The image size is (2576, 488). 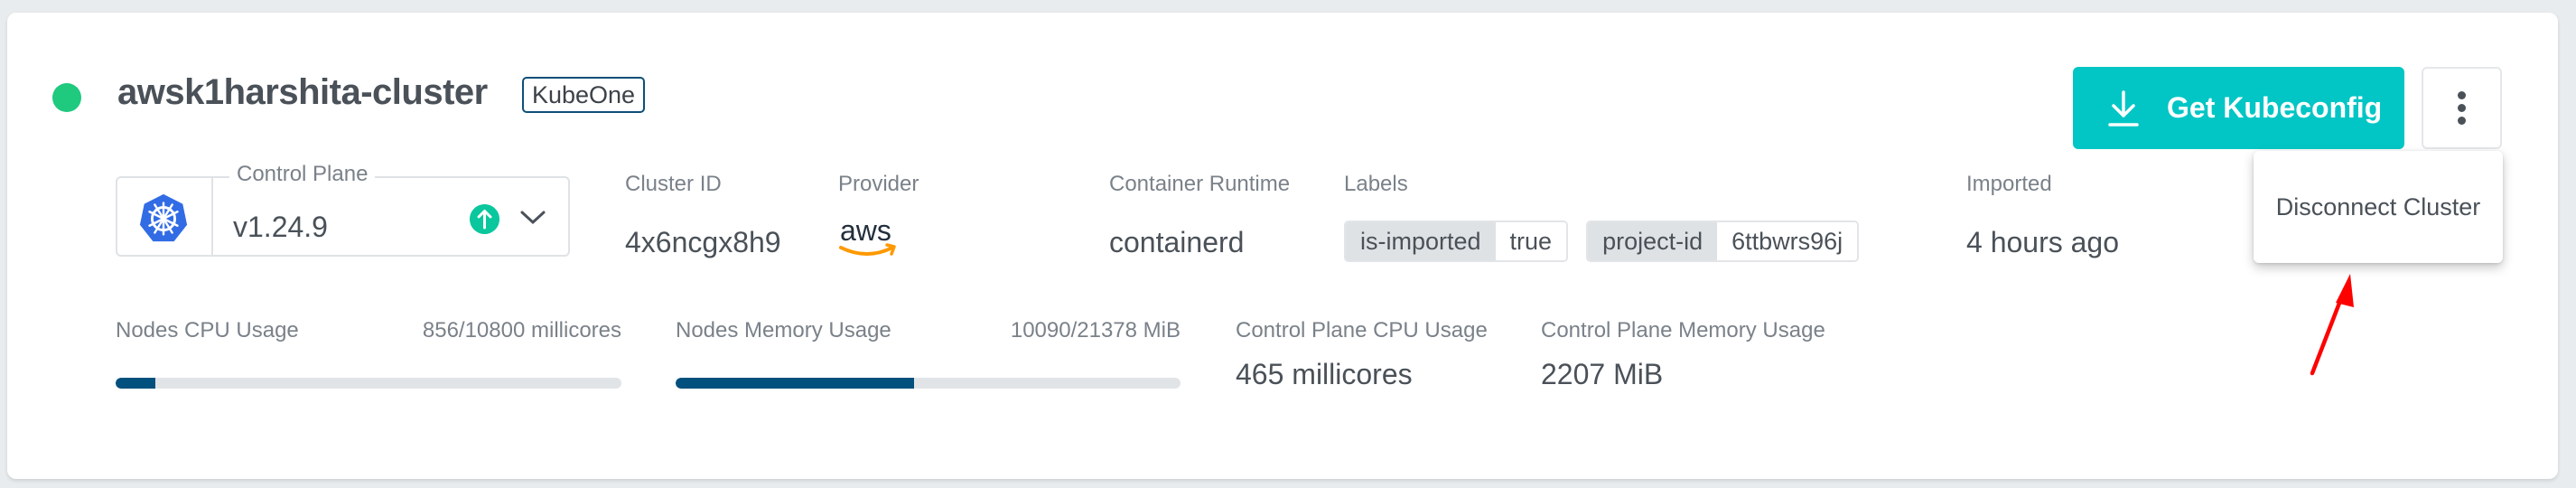 I want to click on aws-logo: aws, so click(x=868, y=235).